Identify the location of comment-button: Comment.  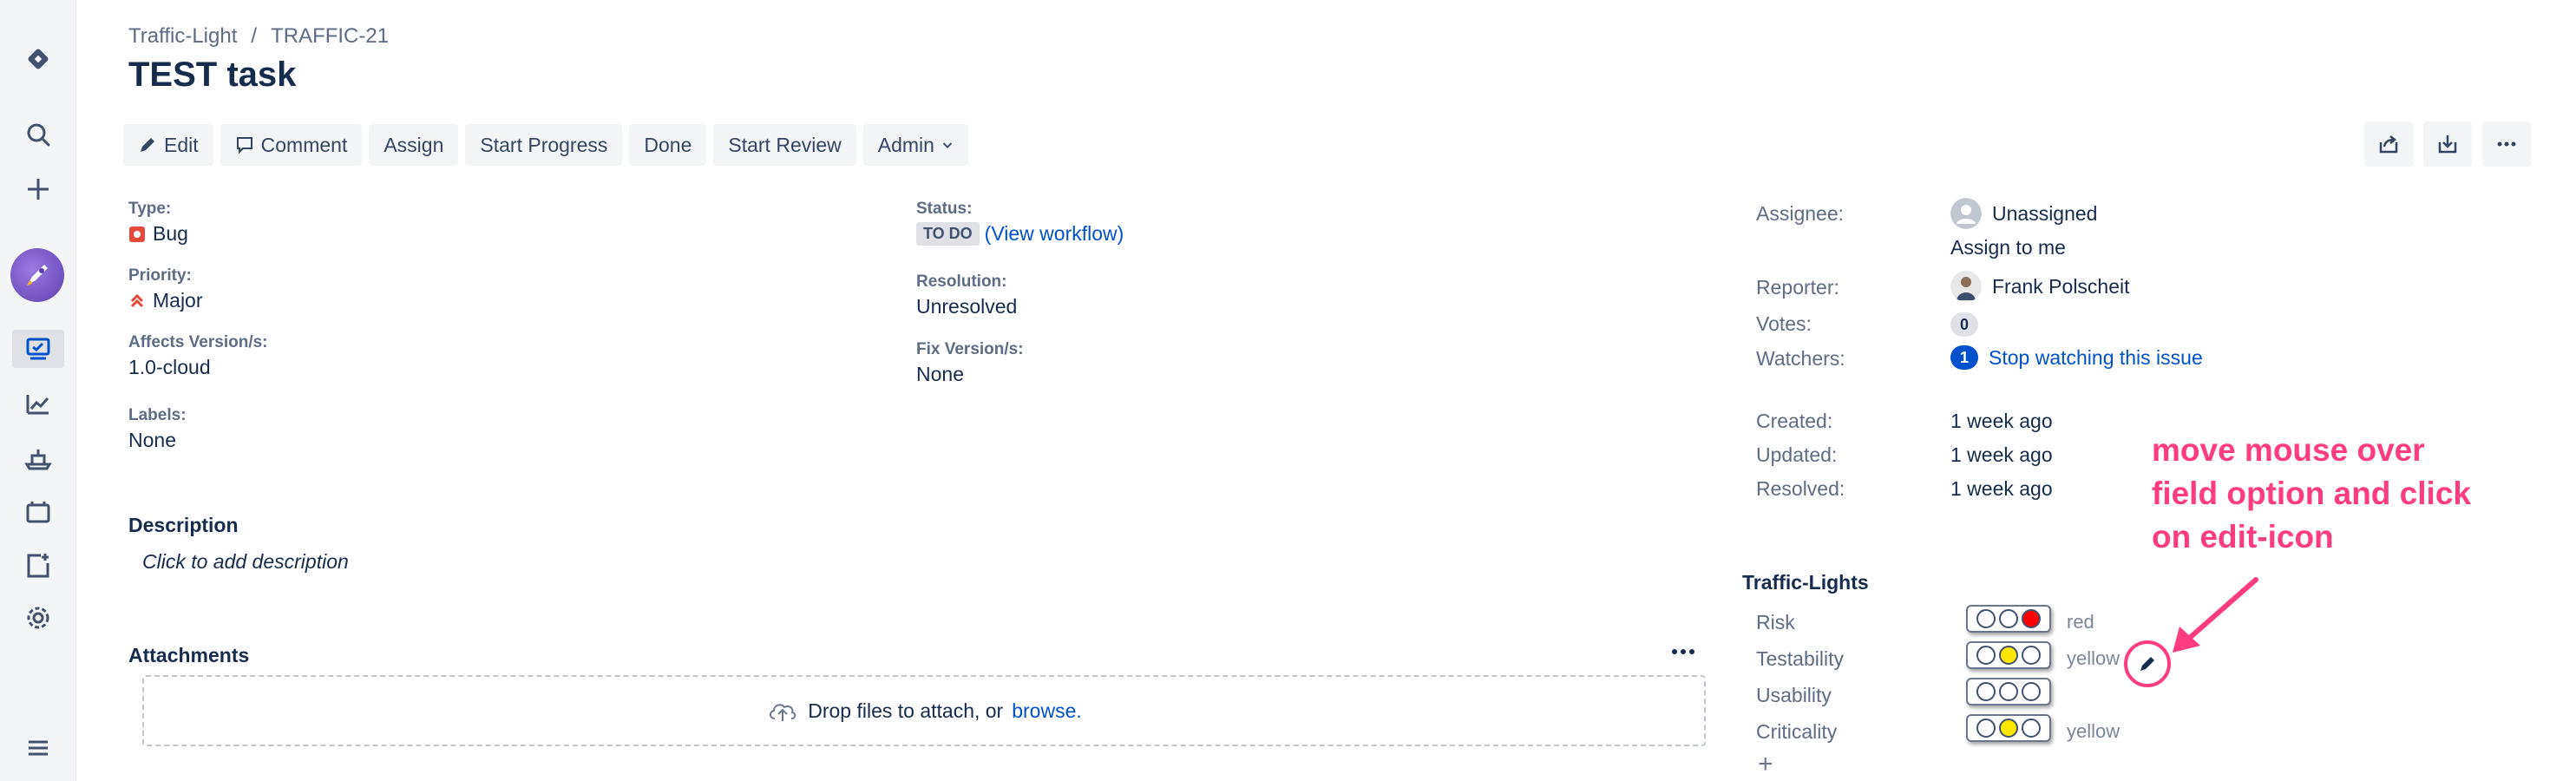
(291, 145).